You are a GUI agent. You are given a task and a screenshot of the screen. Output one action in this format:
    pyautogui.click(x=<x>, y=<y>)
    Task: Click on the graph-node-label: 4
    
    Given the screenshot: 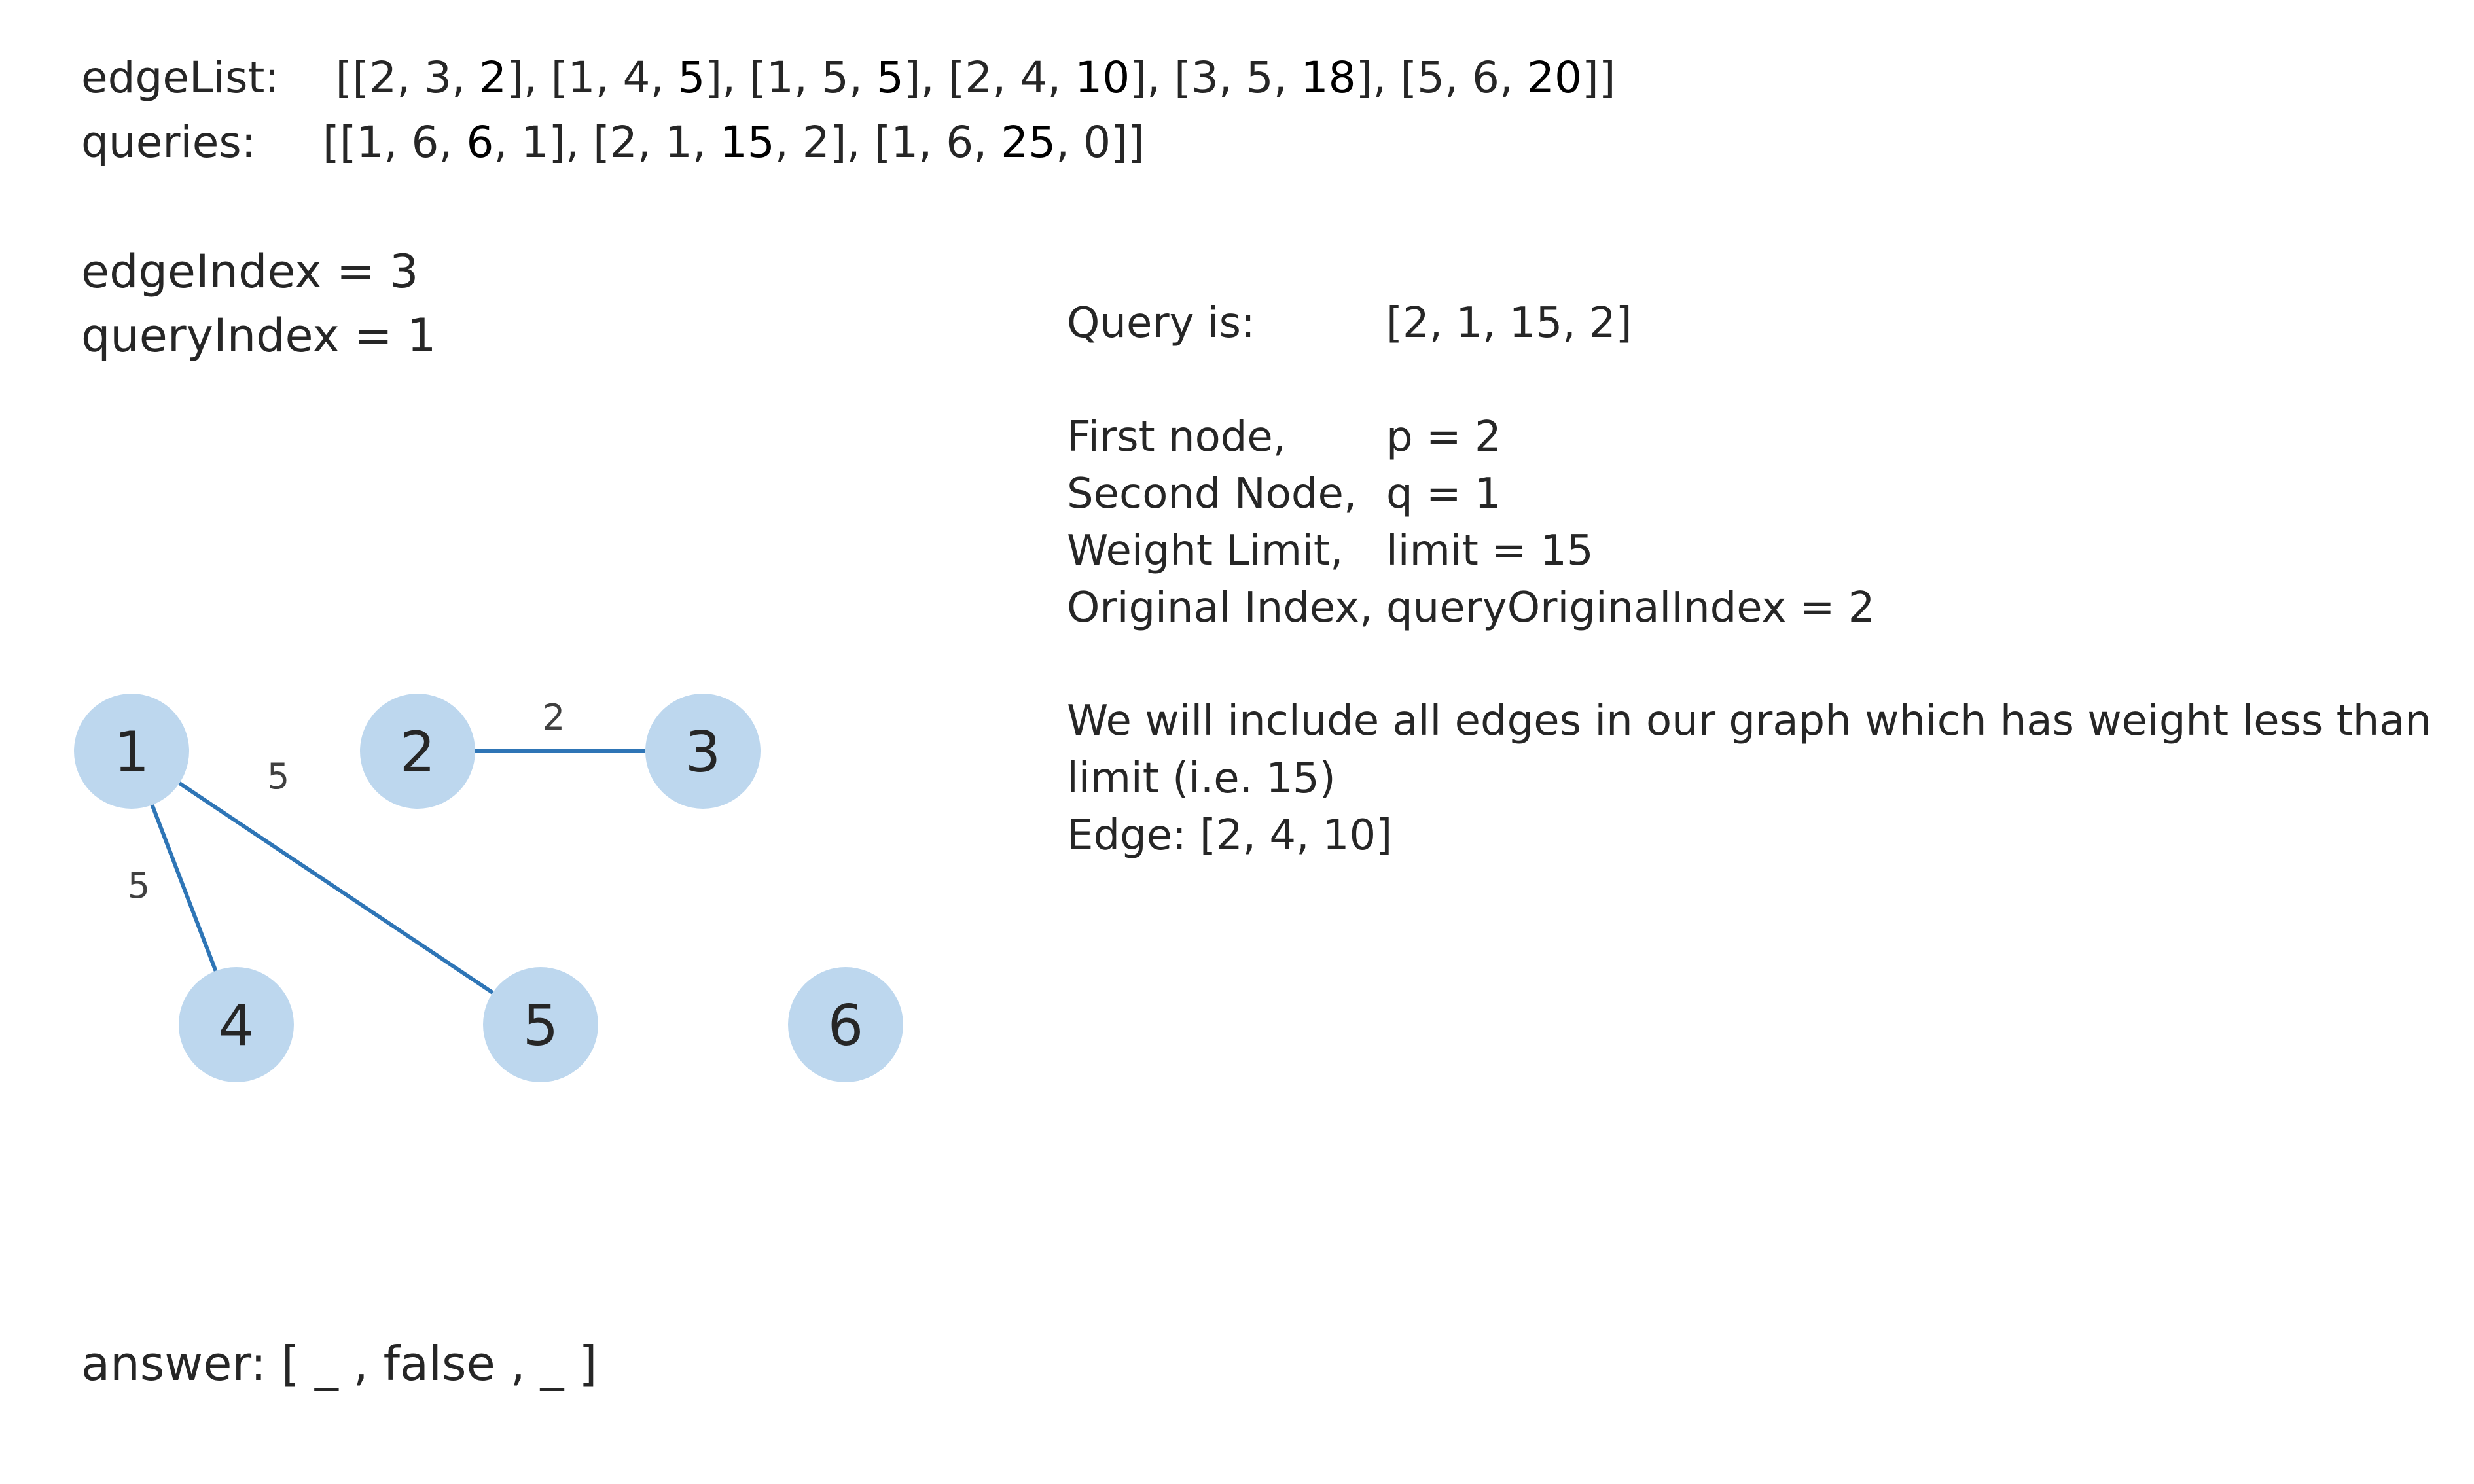 What is the action you would take?
    pyautogui.click(x=237, y=1026)
    